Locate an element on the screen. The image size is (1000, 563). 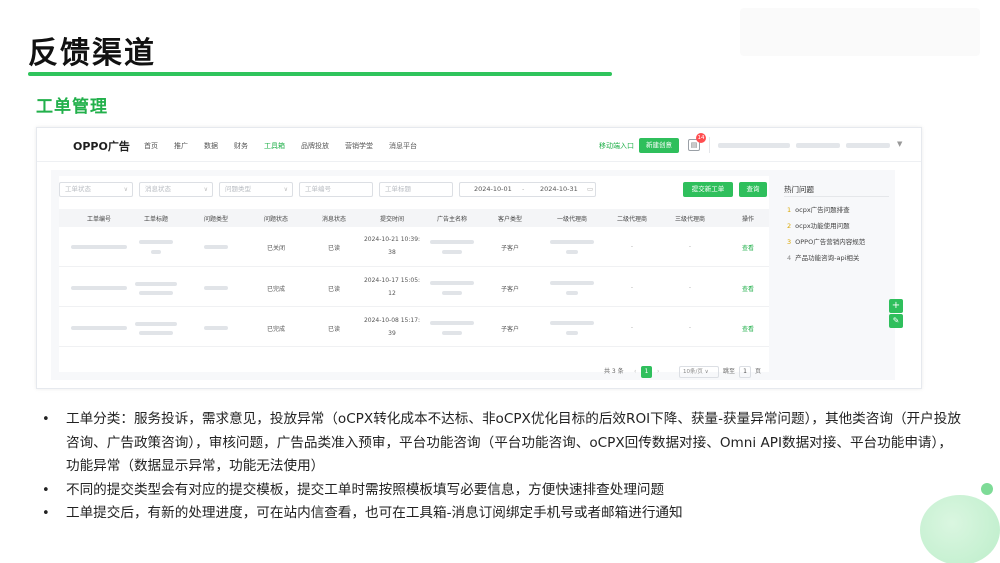
plus-icon: + is located at coordinates (896, 306).